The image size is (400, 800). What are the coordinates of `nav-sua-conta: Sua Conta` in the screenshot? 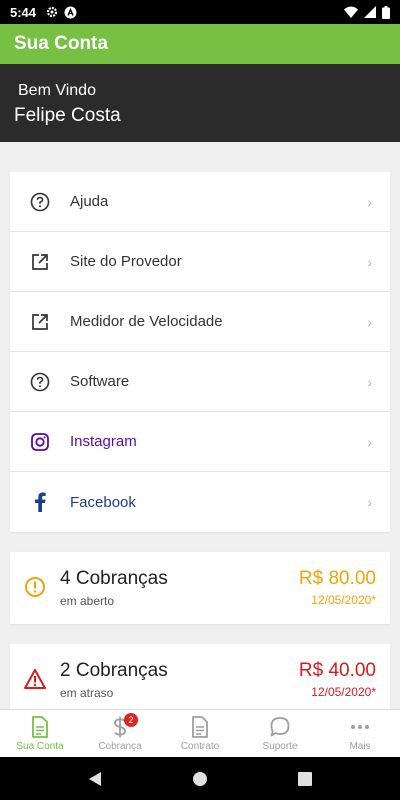 It's located at (40, 733).